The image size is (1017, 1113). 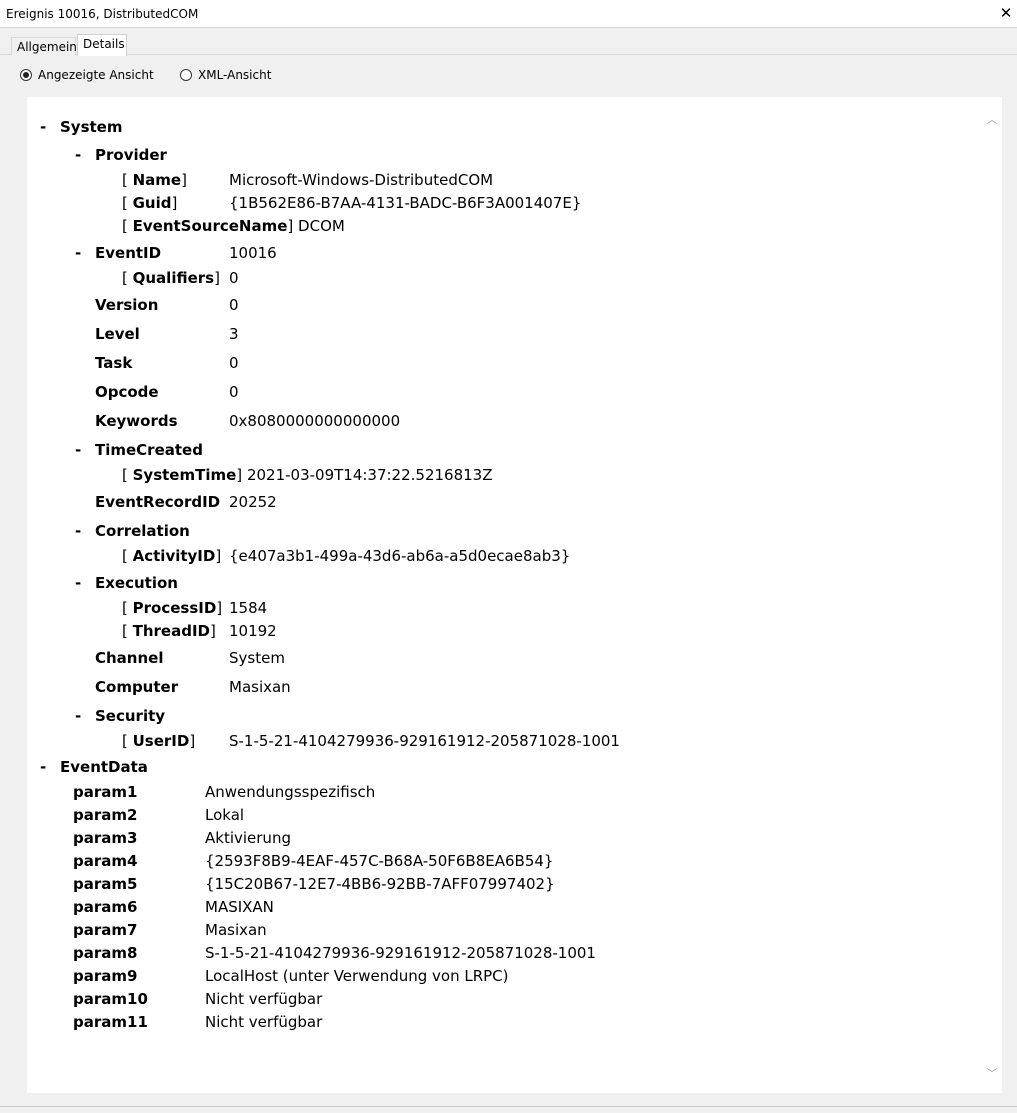 What do you see at coordinates (26, 75) in the screenshot?
I see `radio-selected-icon` at bounding box center [26, 75].